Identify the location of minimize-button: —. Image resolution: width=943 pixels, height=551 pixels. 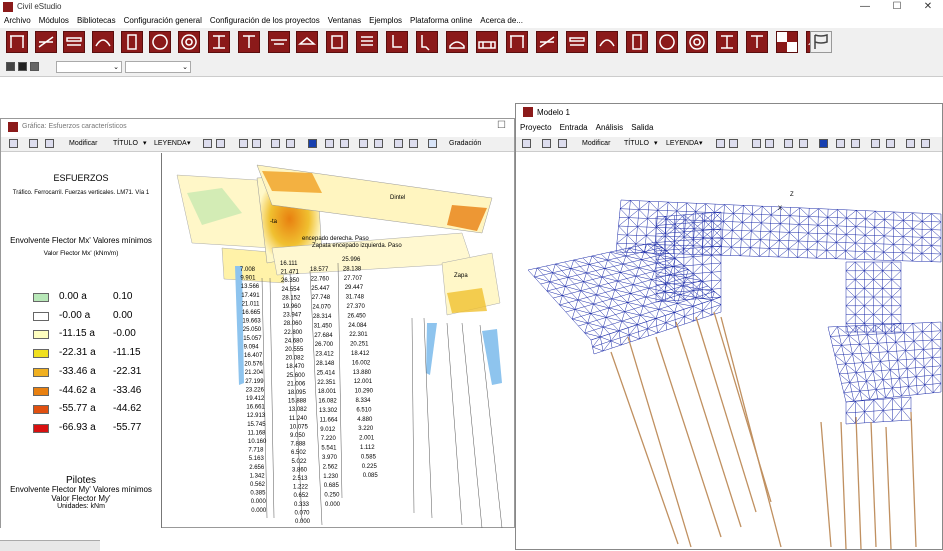
(865, 7).